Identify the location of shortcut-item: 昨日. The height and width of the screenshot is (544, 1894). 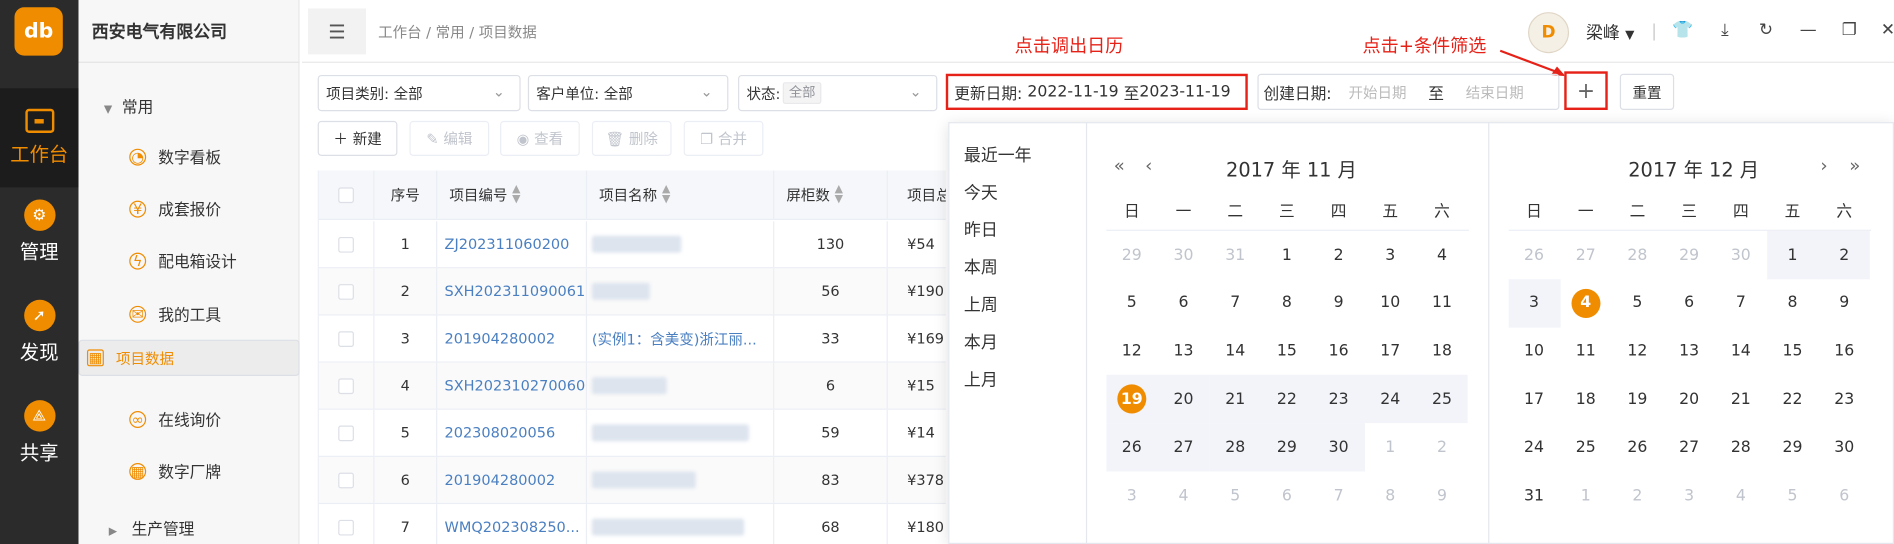
(981, 230).